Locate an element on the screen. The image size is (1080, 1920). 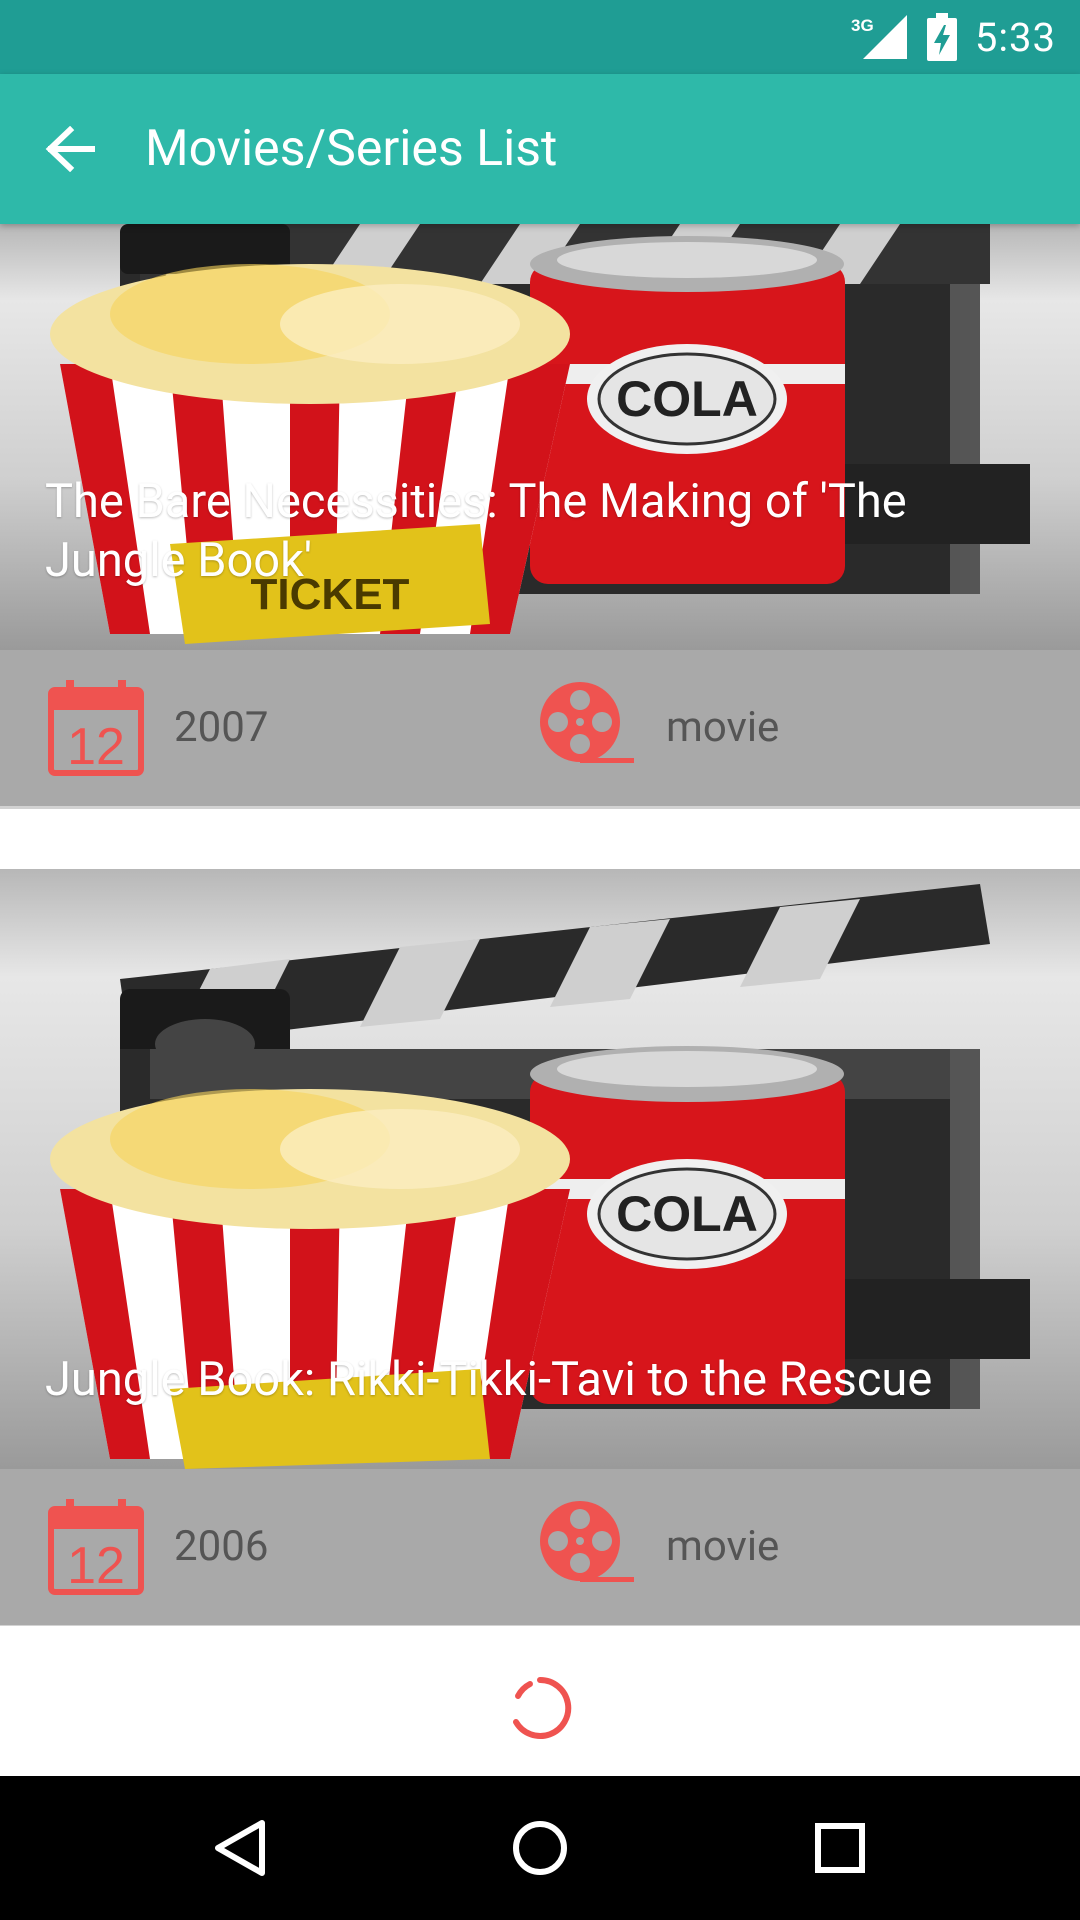
network-type-label: 3G is located at coordinates (862, 25).